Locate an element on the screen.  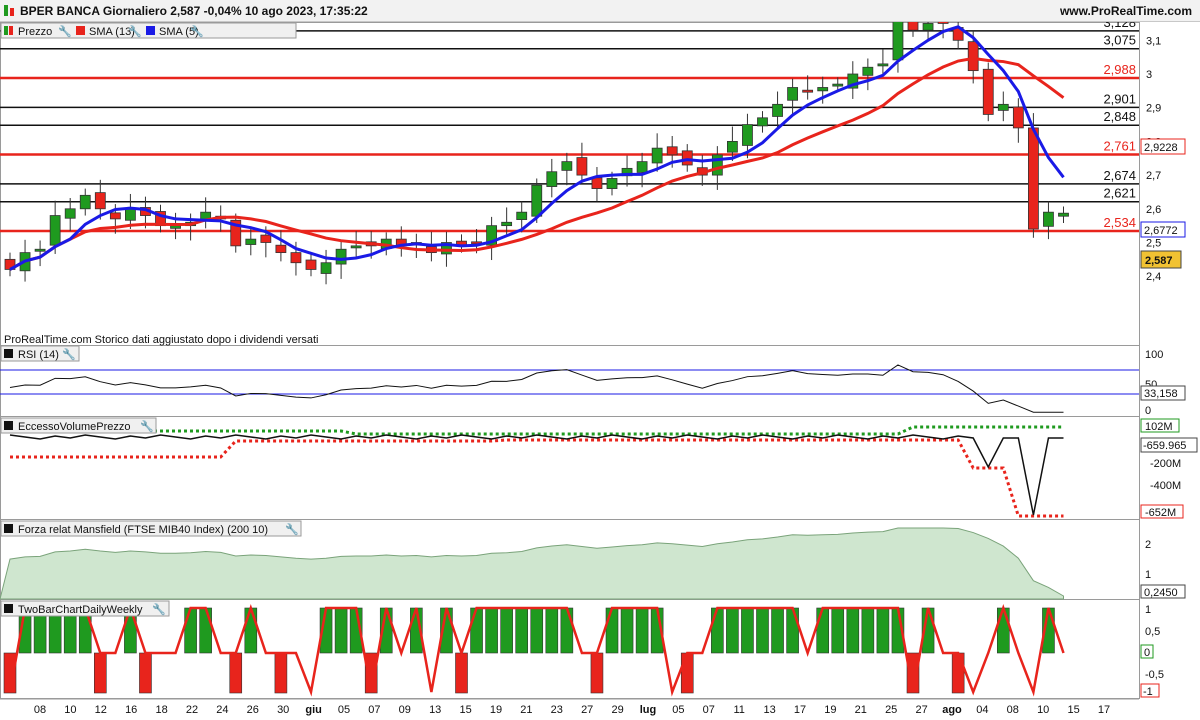
level-label-red: 2,761 is located at coordinates (1119, 146).